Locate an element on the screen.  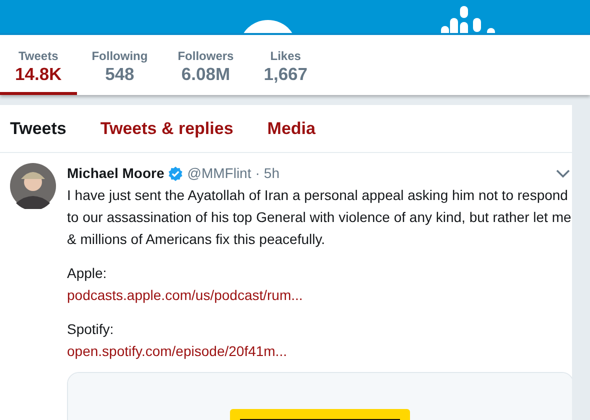
timeline-tab: Tweets is located at coordinates (38, 128).